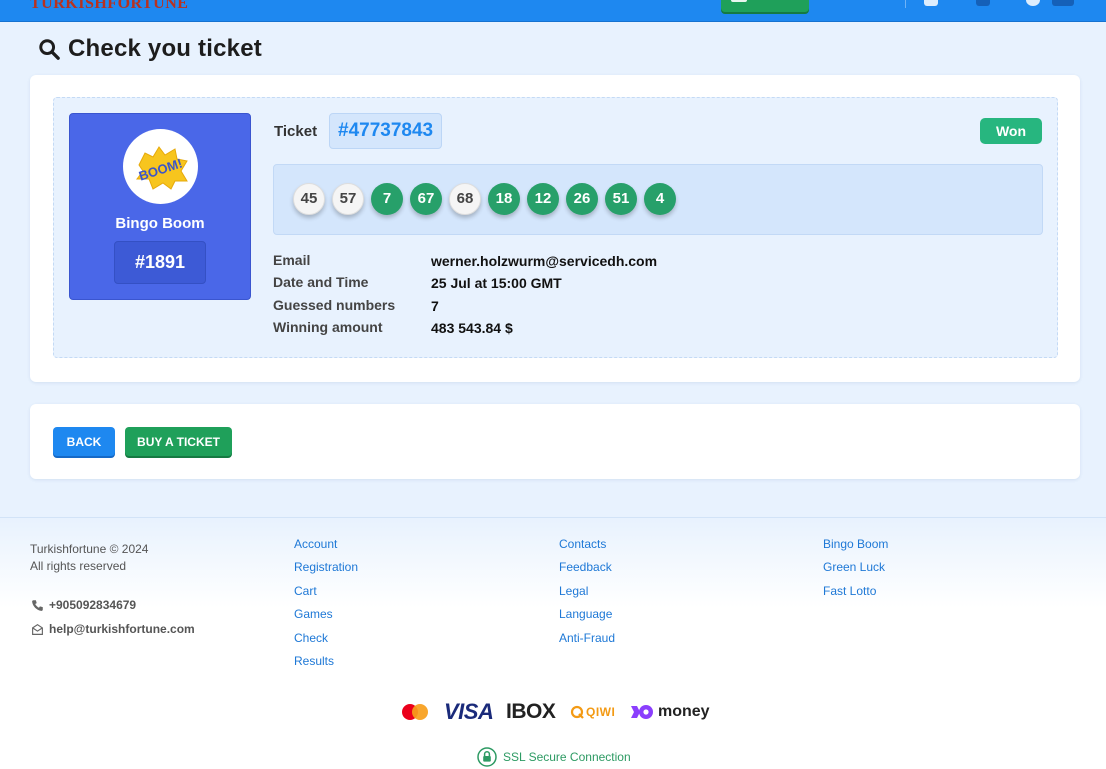 The height and width of the screenshot is (769, 1106). Describe the element at coordinates (160, 223) in the screenshot. I see `game-name: Bingo Boom` at that location.